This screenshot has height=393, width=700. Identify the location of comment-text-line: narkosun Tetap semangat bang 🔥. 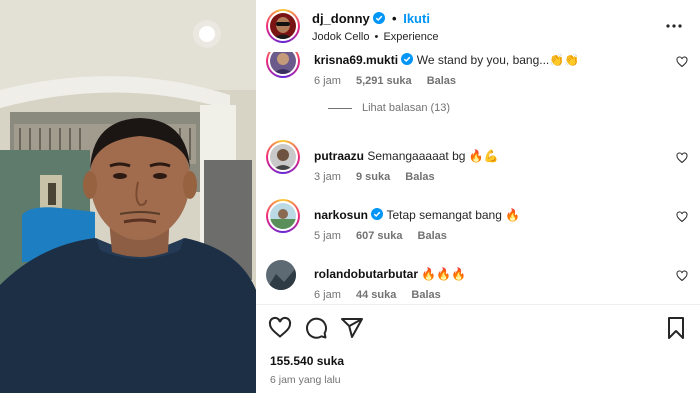
(417, 215).